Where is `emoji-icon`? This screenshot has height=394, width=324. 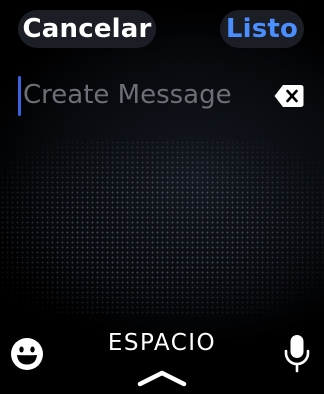 emoji-icon is located at coordinates (27, 354).